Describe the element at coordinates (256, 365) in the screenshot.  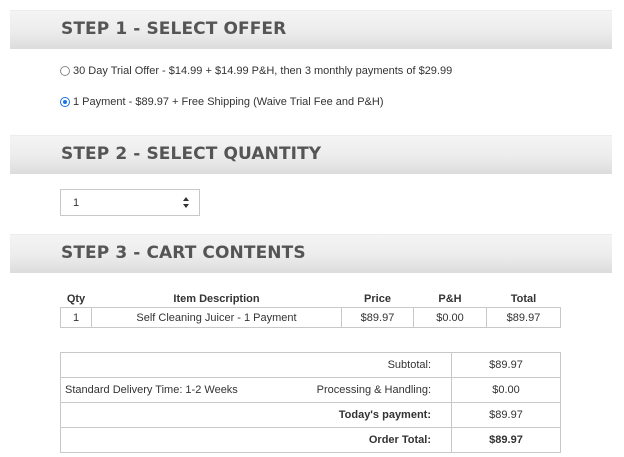
I see `subtotal-label: Subtotal:` at that location.